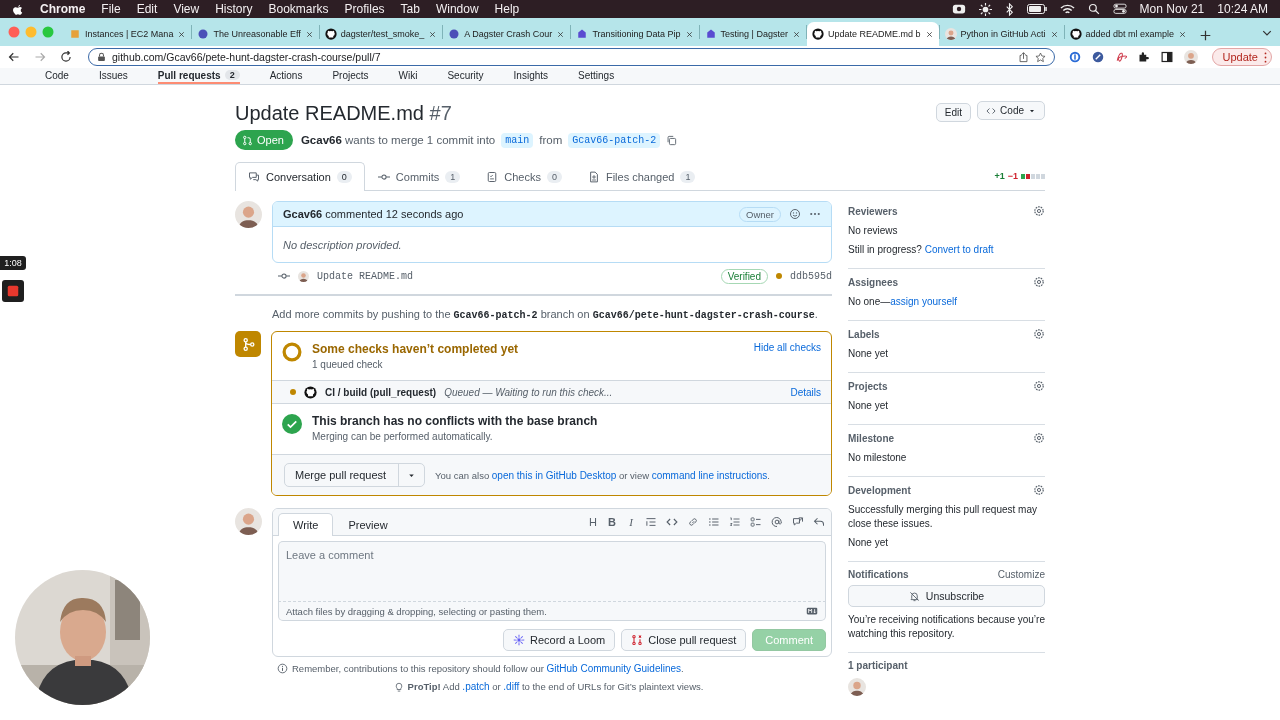  What do you see at coordinates (329, 113) in the screenshot?
I see `pr-title: Update README.md` at bounding box center [329, 113].